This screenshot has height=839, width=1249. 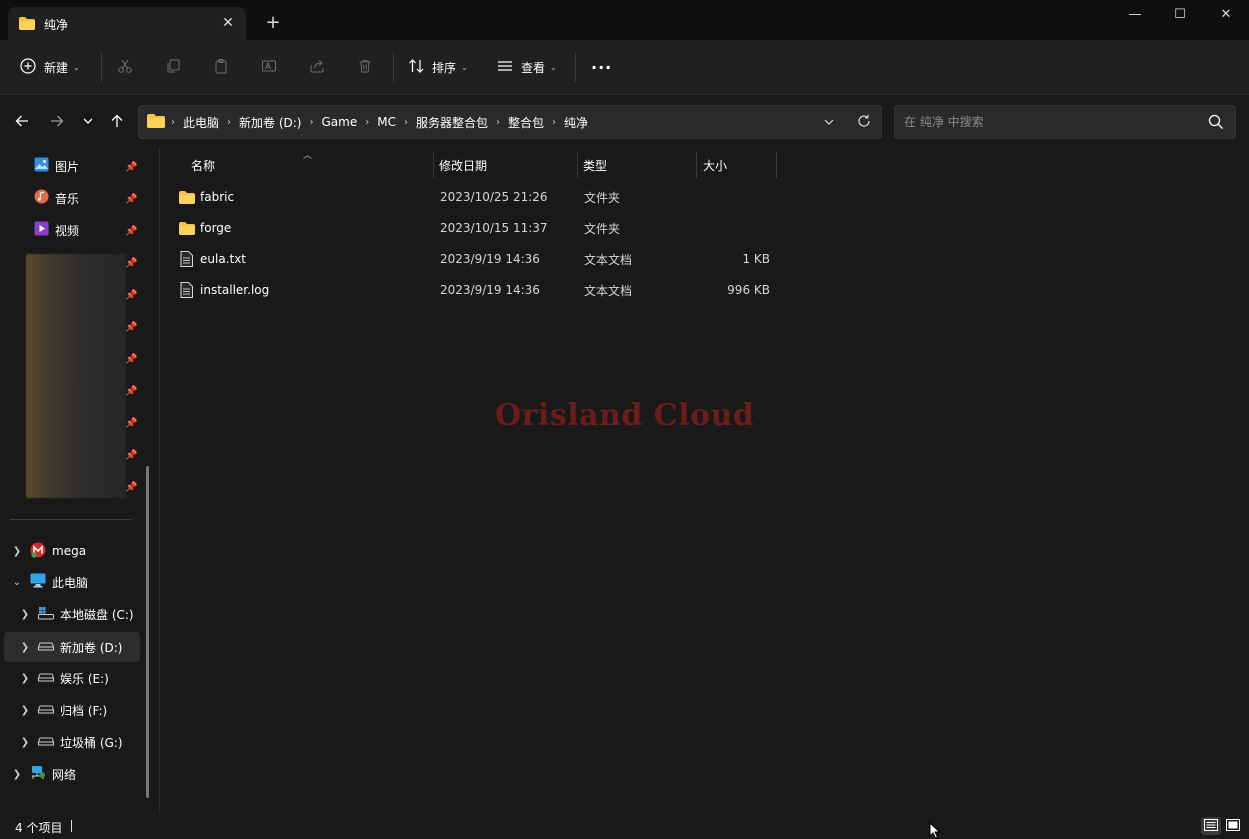 I want to click on refresh-button, so click(x=864, y=122).